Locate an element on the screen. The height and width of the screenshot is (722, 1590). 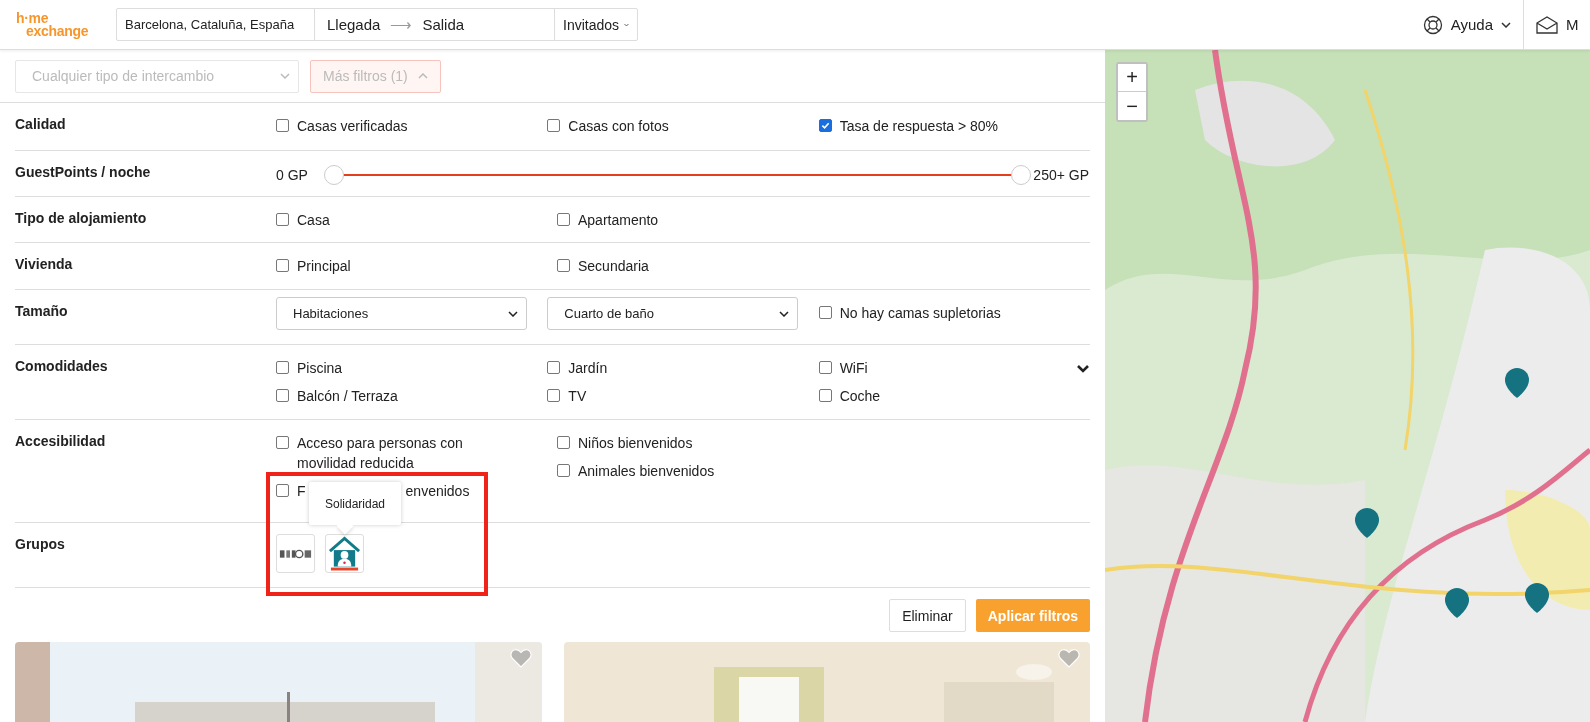
range-max-label: 250+ GP is located at coordinates (1061, 175).